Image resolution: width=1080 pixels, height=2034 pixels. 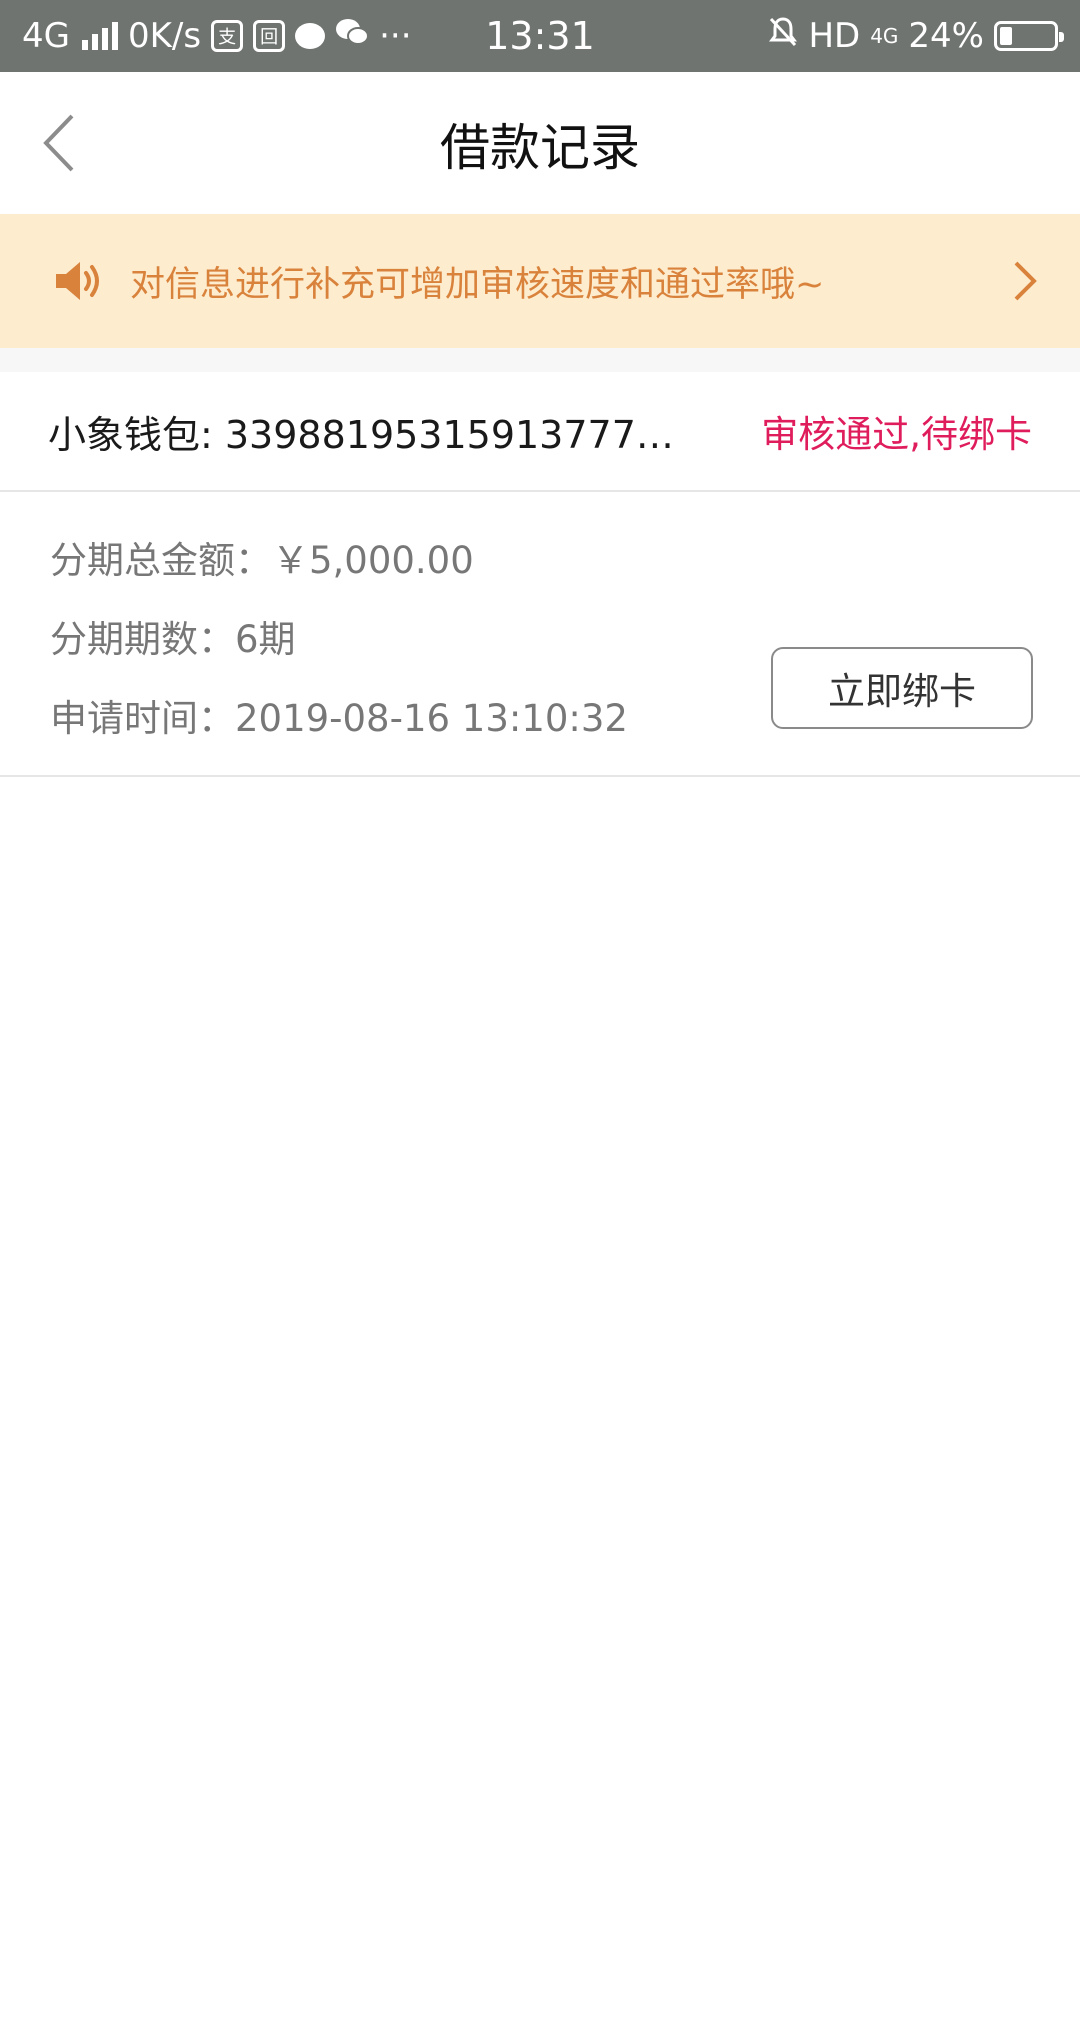 What do you see at coordinates (262, 560) in the screenshot?
I see `total-amount: 分期总金额：￥5,000.00` at bounding box center [262, 560].